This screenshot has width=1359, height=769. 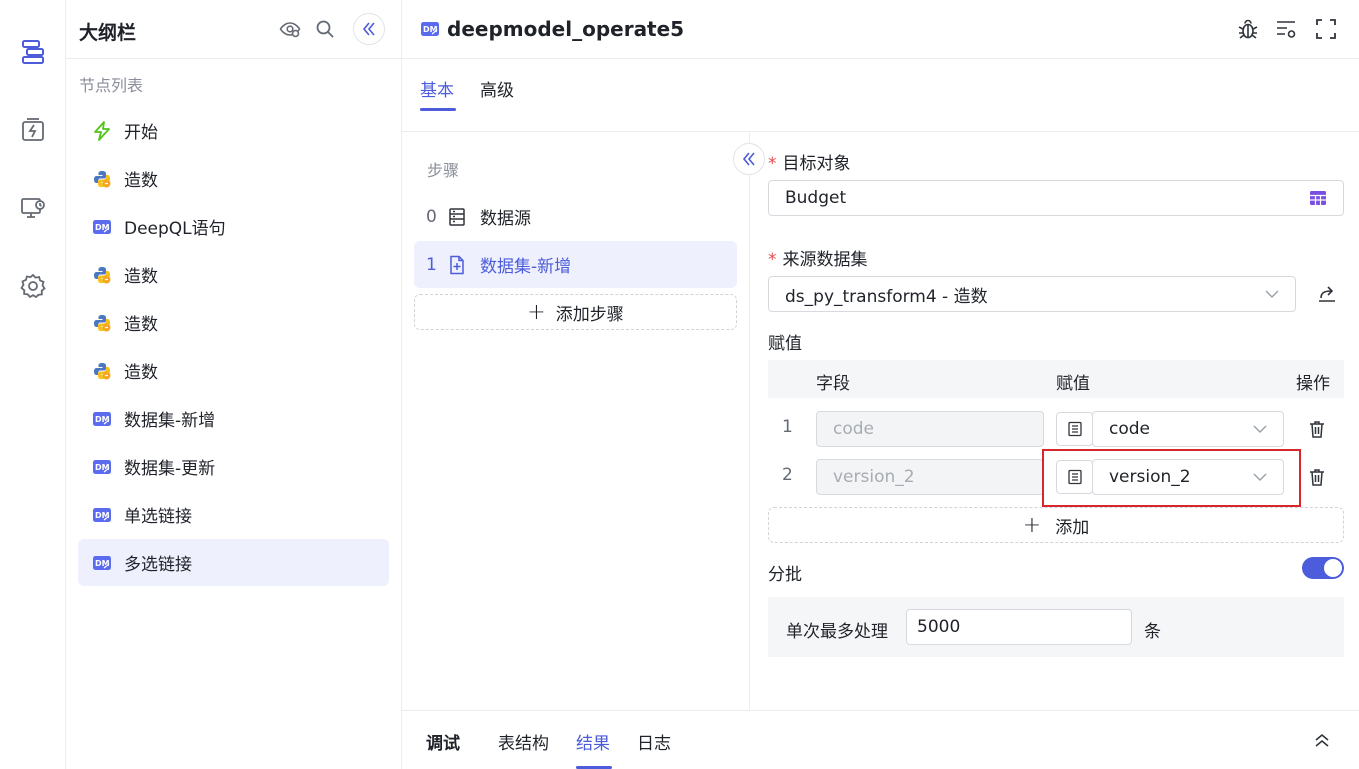 What do you see at coordinates (170, 421) in the screenshot?
I see `node-label: 数据集-新增` at bounding box center [170, 421].